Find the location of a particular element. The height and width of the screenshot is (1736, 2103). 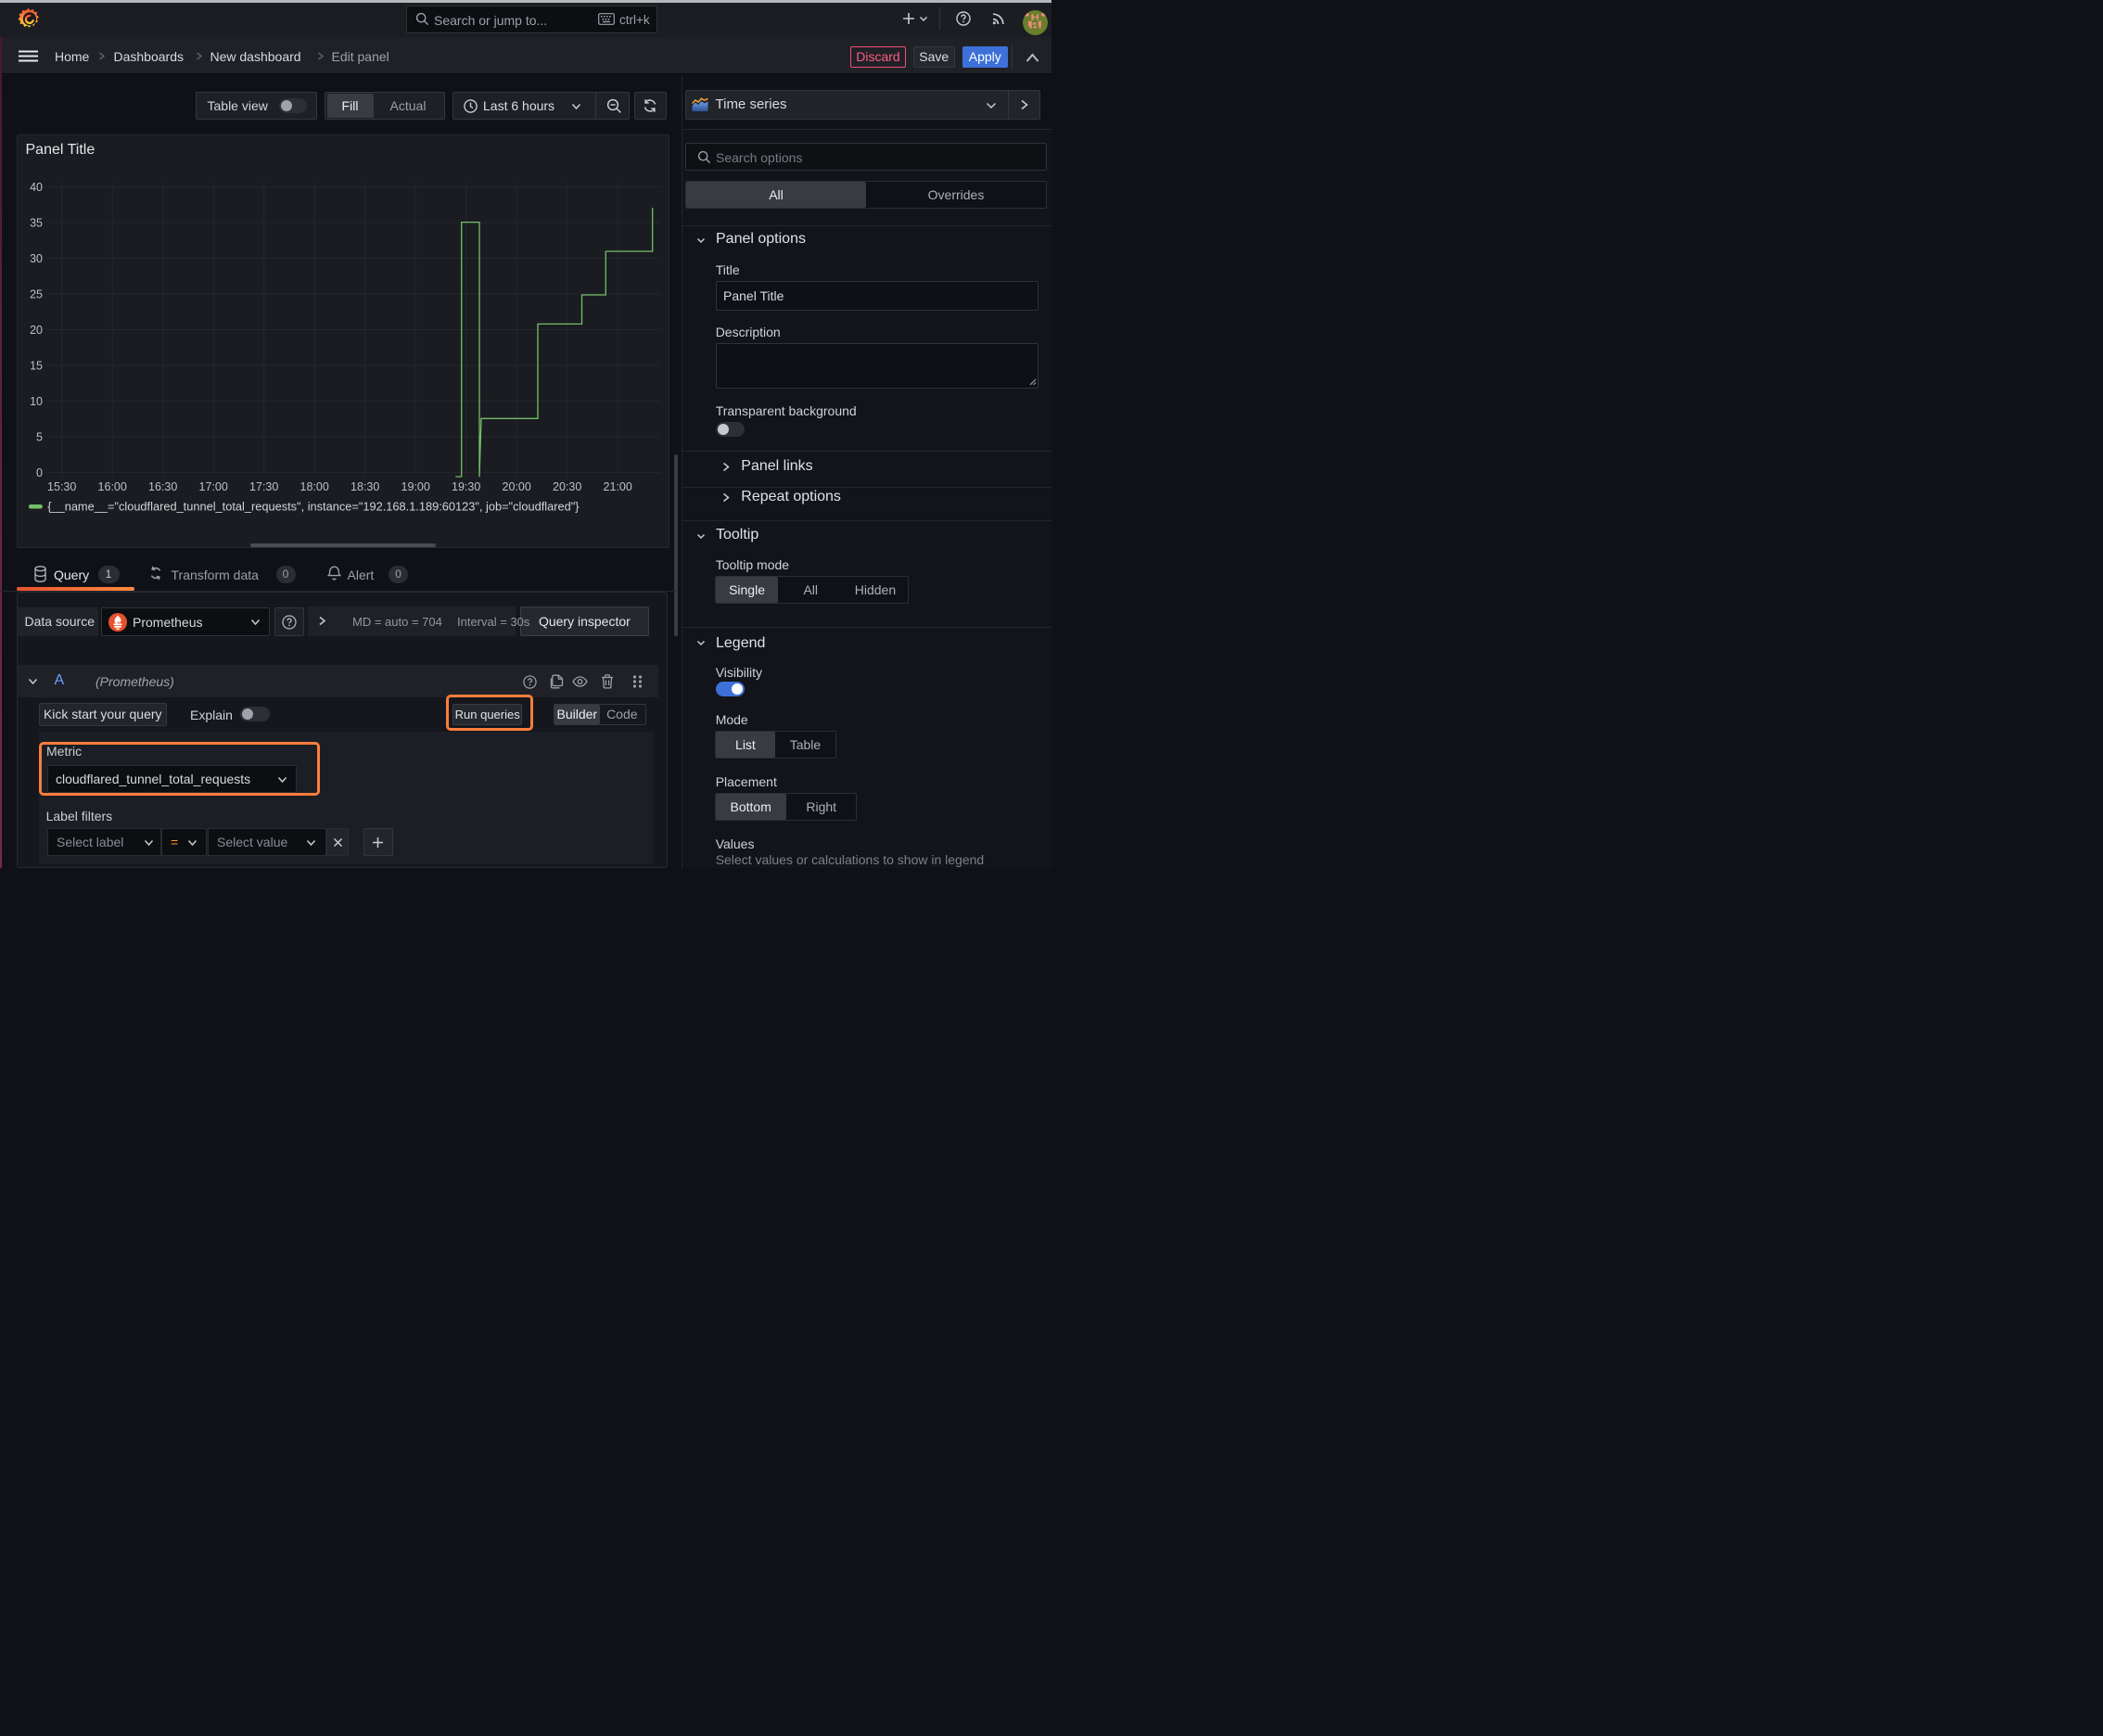

svg-text: 20:30 is located at coordinates (567, 487).